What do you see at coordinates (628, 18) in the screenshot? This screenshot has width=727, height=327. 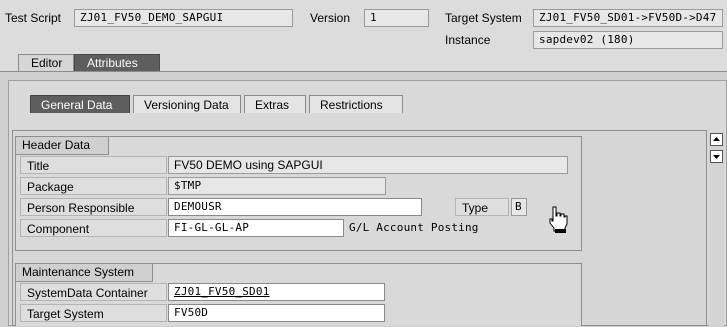 I see `target-system-field: ZJ01_FV50_SD01->FV50D->D47` at bounding box center [628, 18].